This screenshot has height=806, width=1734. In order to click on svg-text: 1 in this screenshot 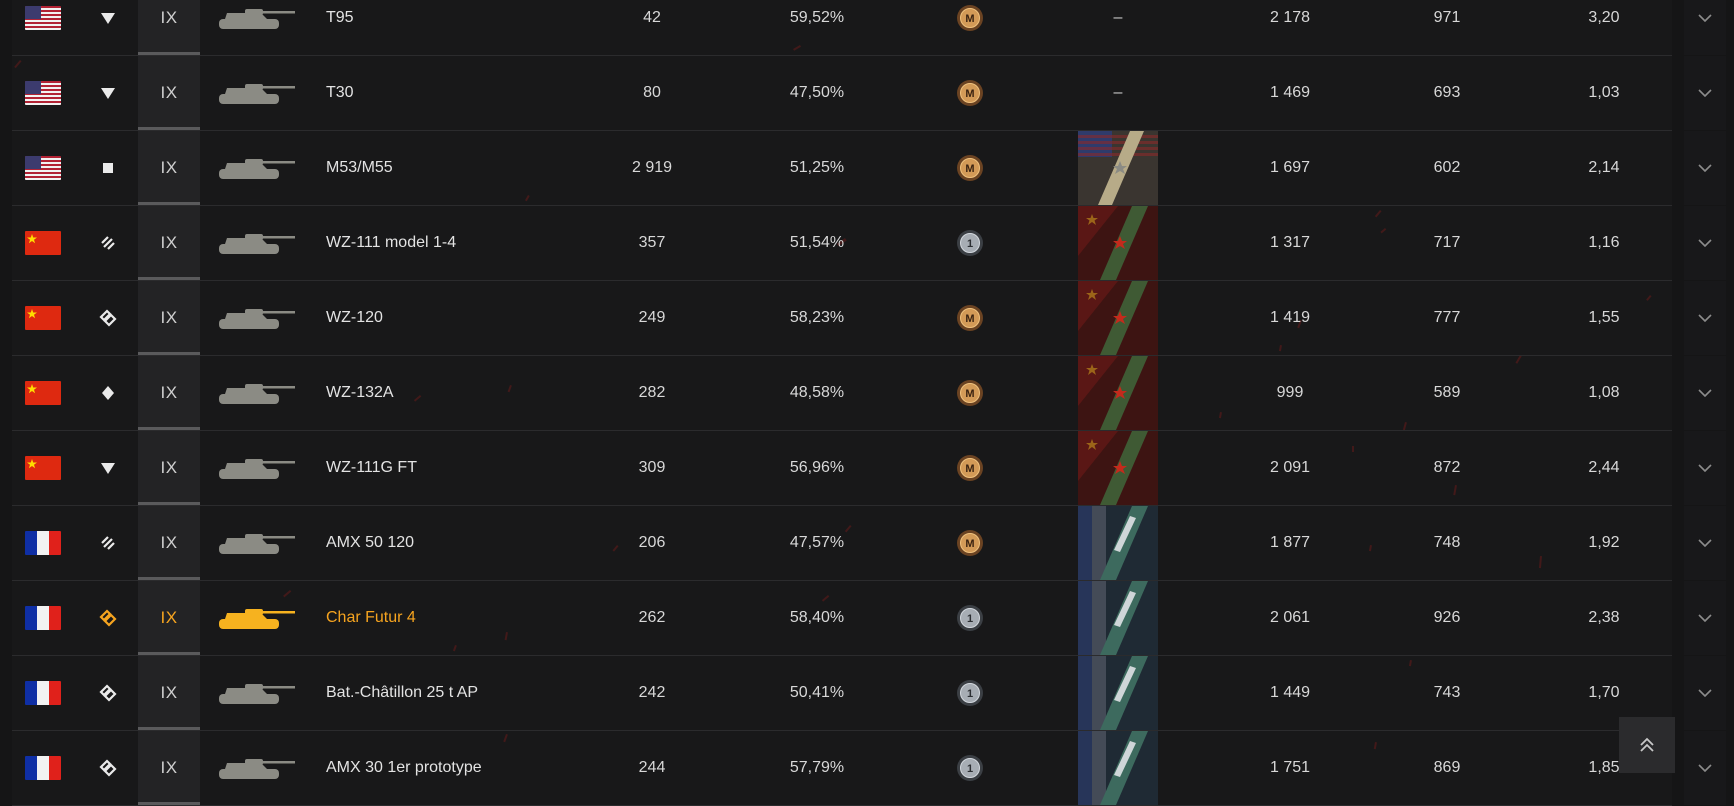, I will do `click(970, 769)`.